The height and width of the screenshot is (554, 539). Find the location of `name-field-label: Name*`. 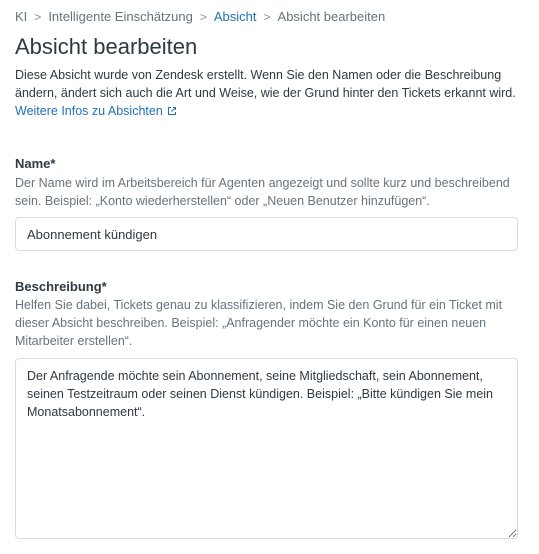

name-field-label: Name* is located at coordinates (35, 163).